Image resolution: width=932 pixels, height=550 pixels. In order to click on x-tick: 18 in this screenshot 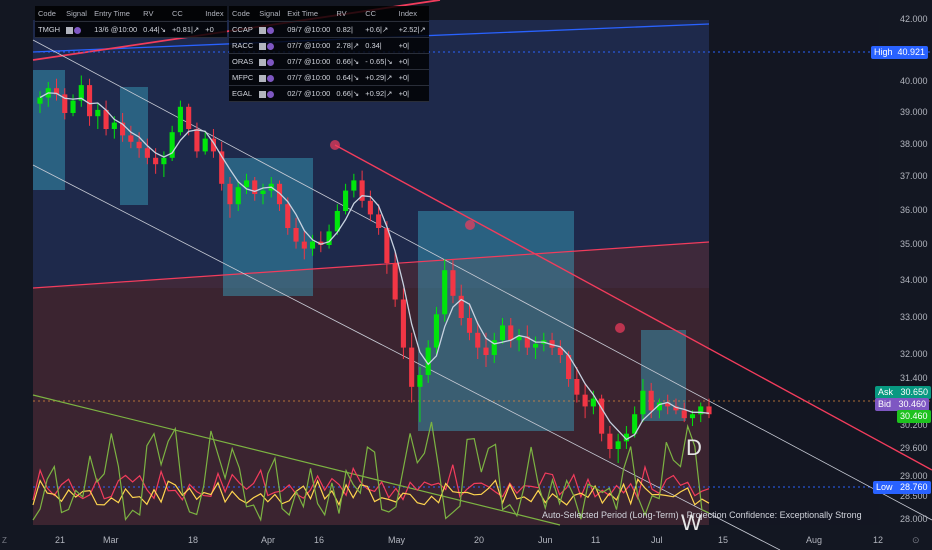, I will do `click(193, 540)`.